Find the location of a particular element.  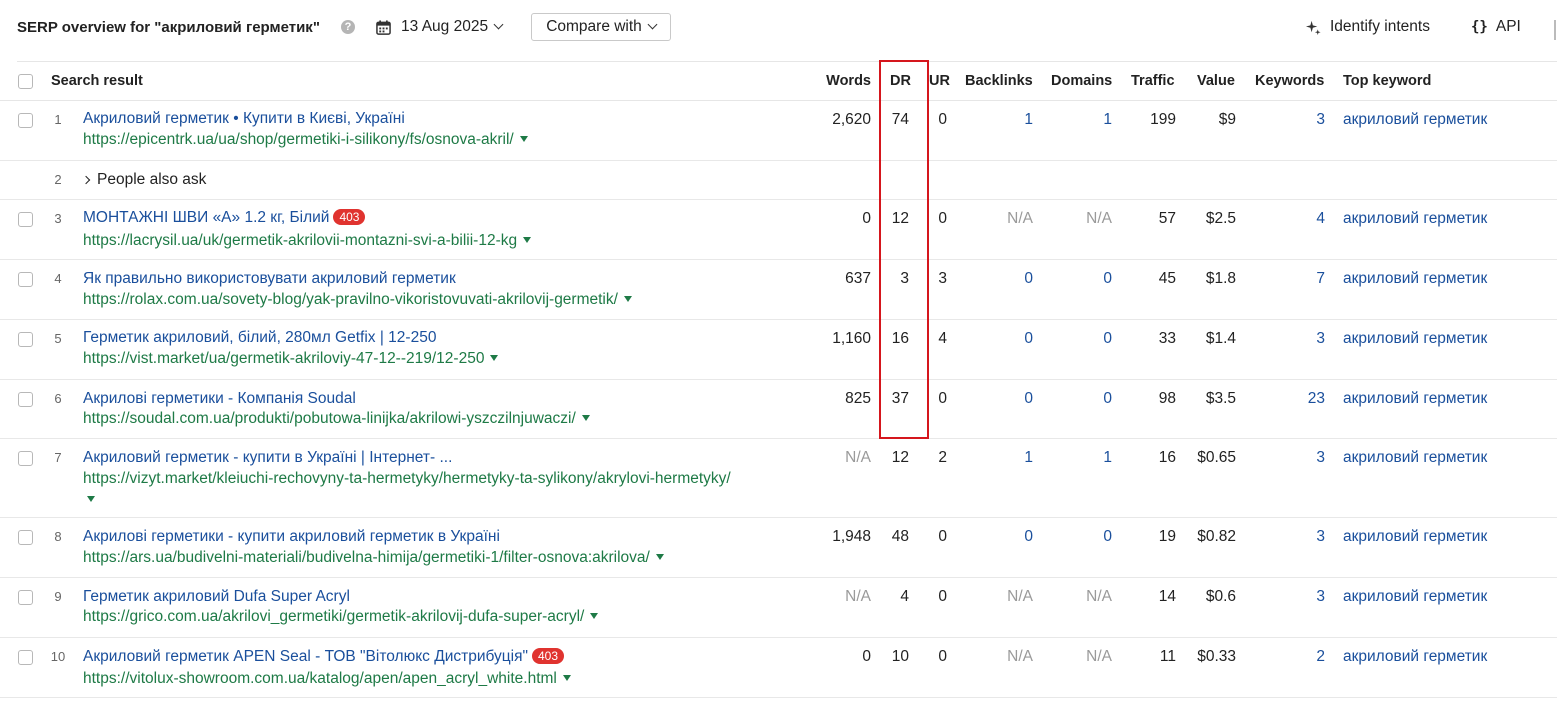

col-traffic: Traffic is located at coordinates (1153, 81).